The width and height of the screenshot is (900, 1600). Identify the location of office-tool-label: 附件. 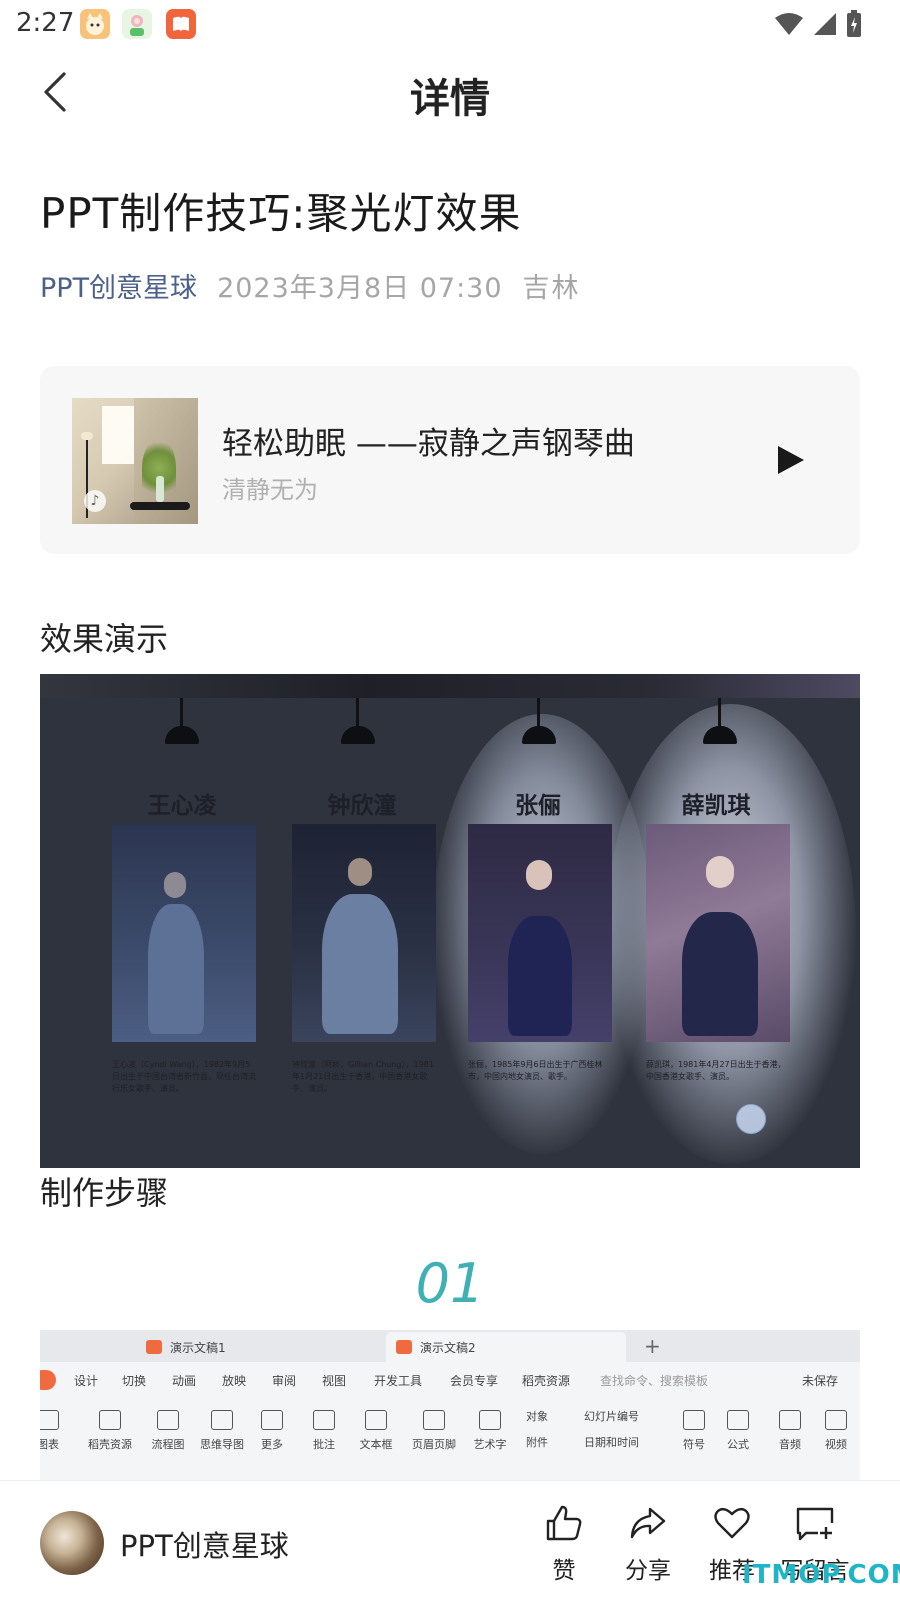
(537, 1442).